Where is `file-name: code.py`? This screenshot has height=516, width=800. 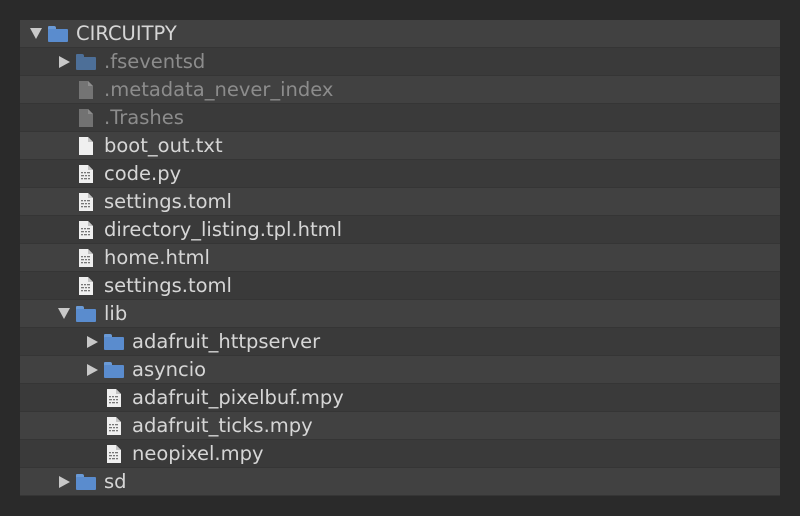 file-name: code.py is located at coordinates (143, 173).